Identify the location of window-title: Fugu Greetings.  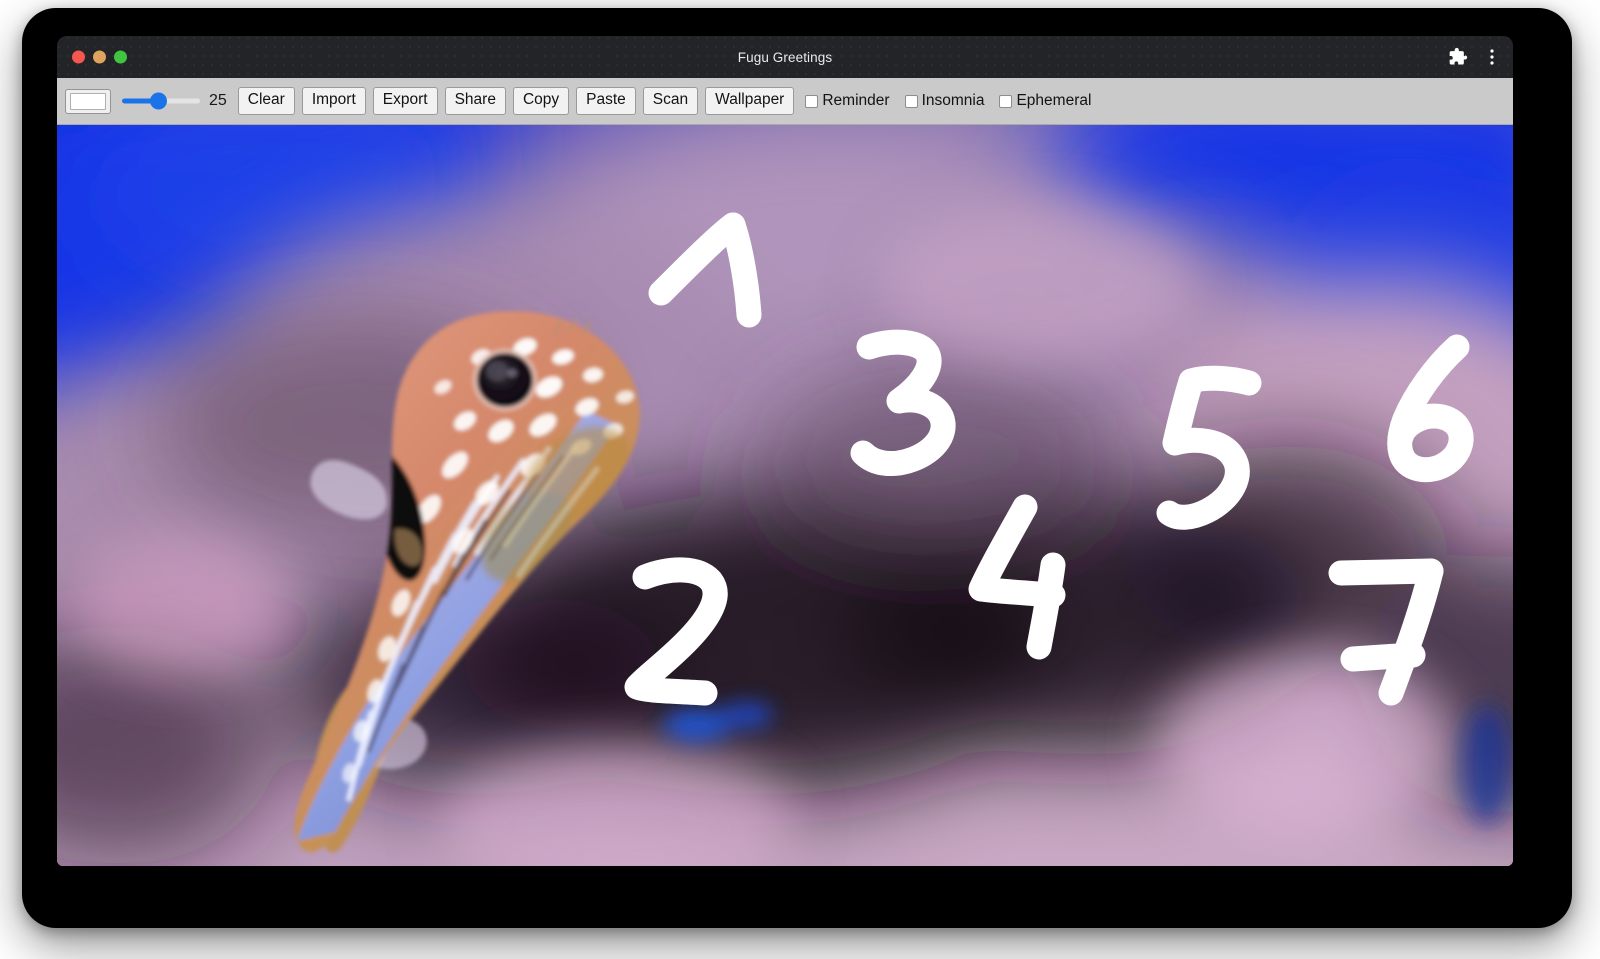
(785, 57).